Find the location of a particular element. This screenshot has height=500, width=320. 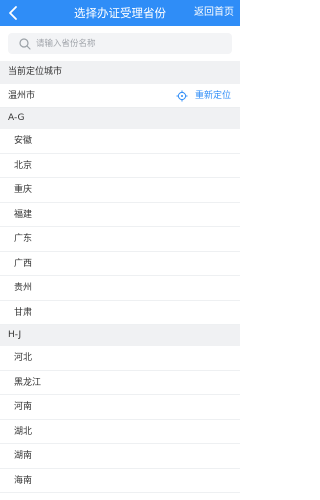

province-item: 福建 is located at coordinates (120, 215).